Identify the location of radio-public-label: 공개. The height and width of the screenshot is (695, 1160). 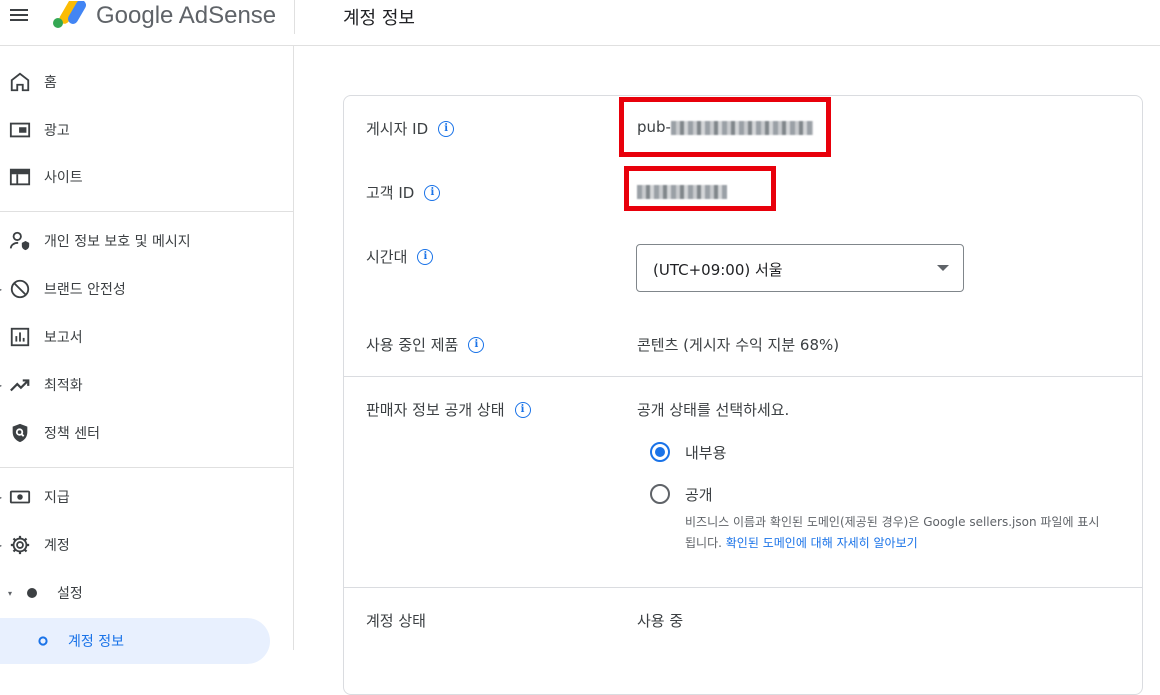
(699, 494).